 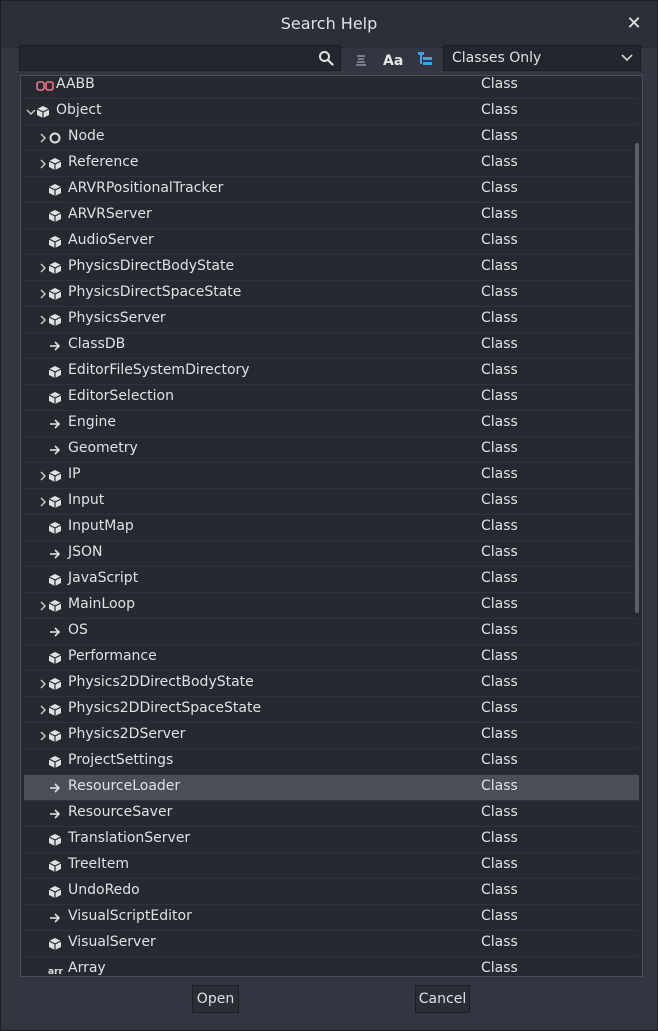 I want to click on open-button: Open, so click(x=215, y=999).